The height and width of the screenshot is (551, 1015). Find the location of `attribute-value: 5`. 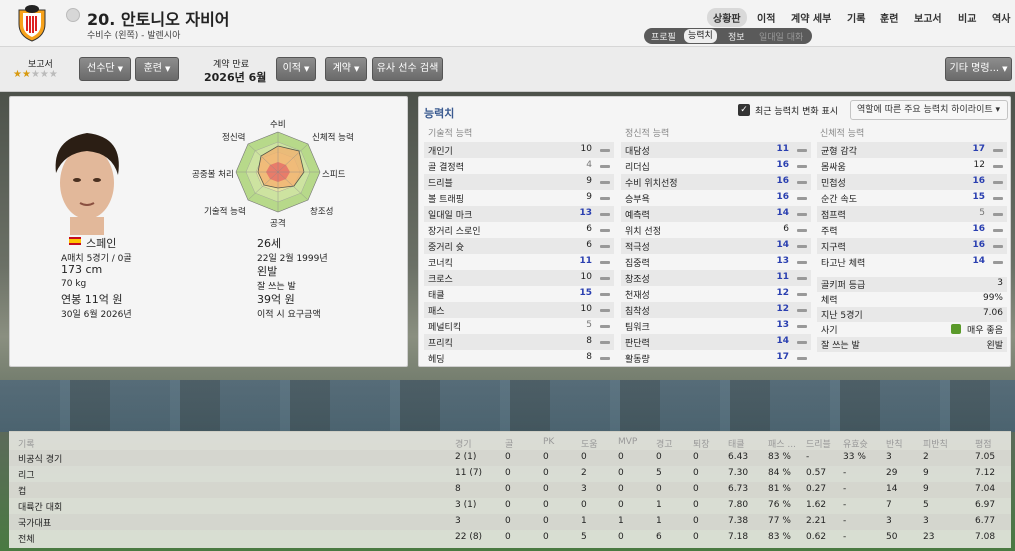

attribute-value: 5 is located at coordinates (589, 325).